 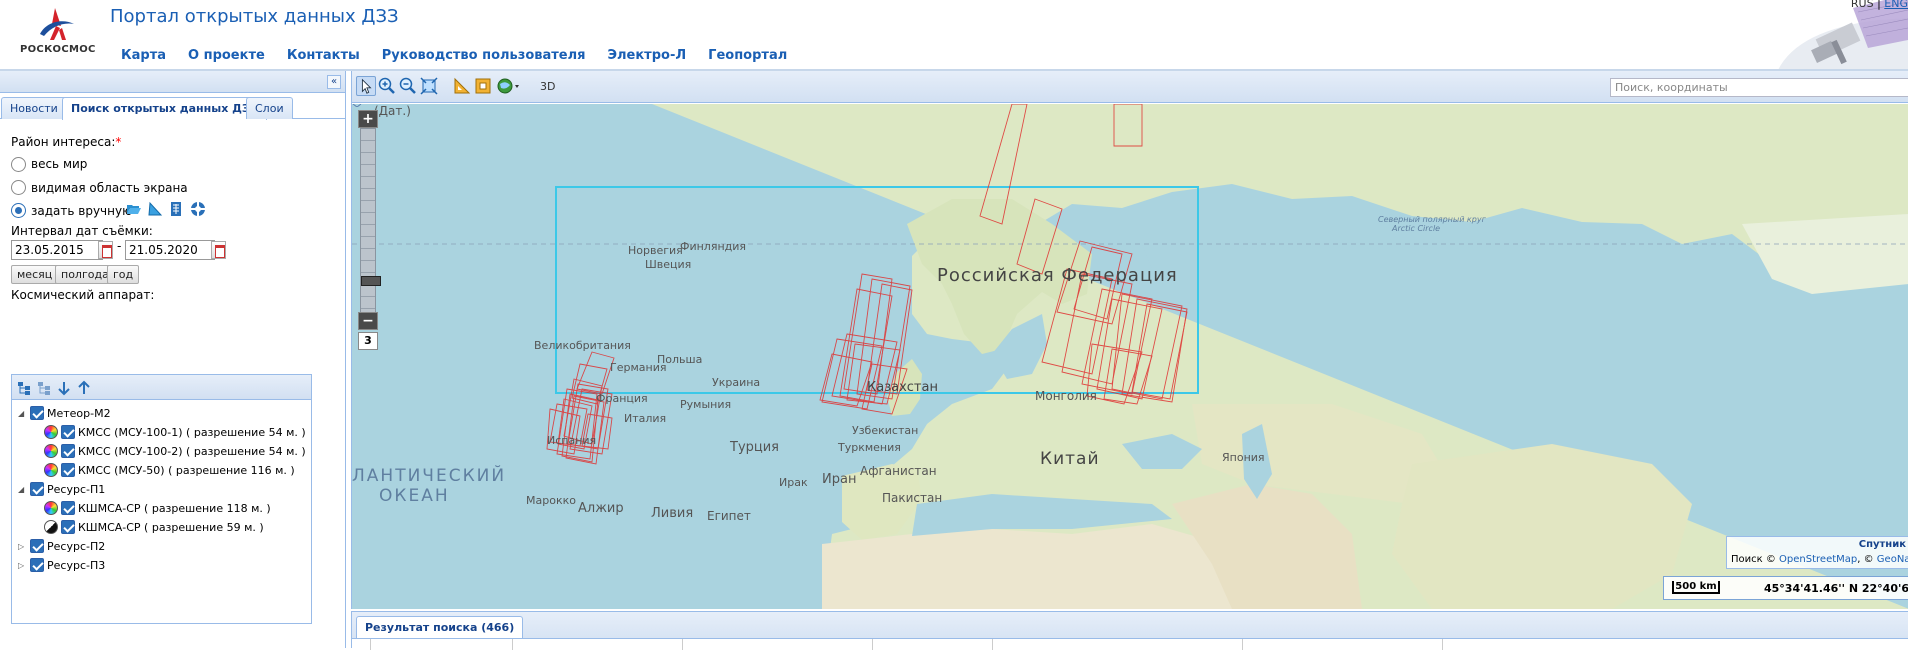 I want to click on open-folder-icon, so click(x=134, y=209).